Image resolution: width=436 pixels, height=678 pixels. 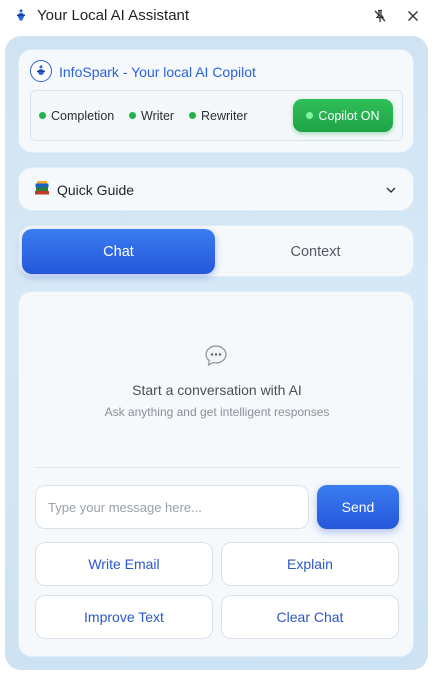 I want to click on chat-bubble-icon, so click(x=216, y=356).